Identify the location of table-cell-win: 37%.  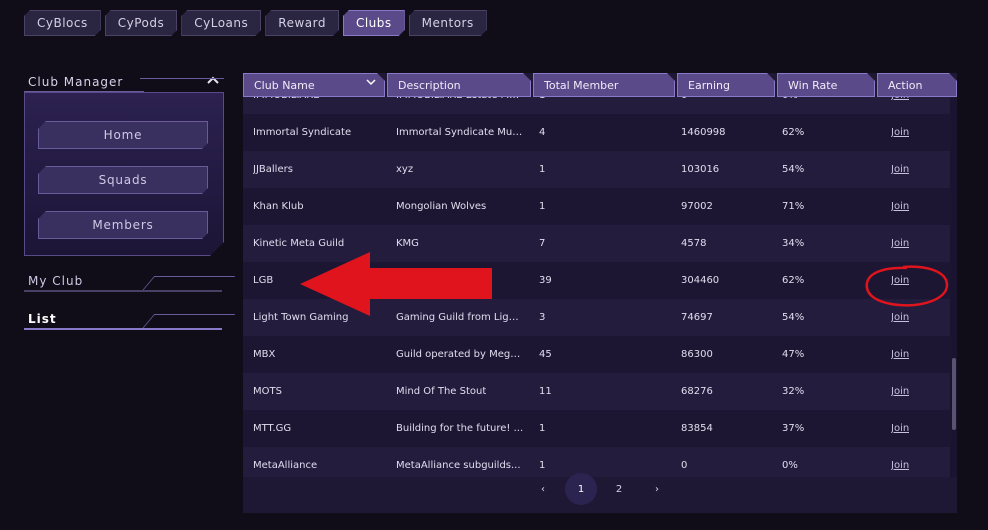
(793, 428).